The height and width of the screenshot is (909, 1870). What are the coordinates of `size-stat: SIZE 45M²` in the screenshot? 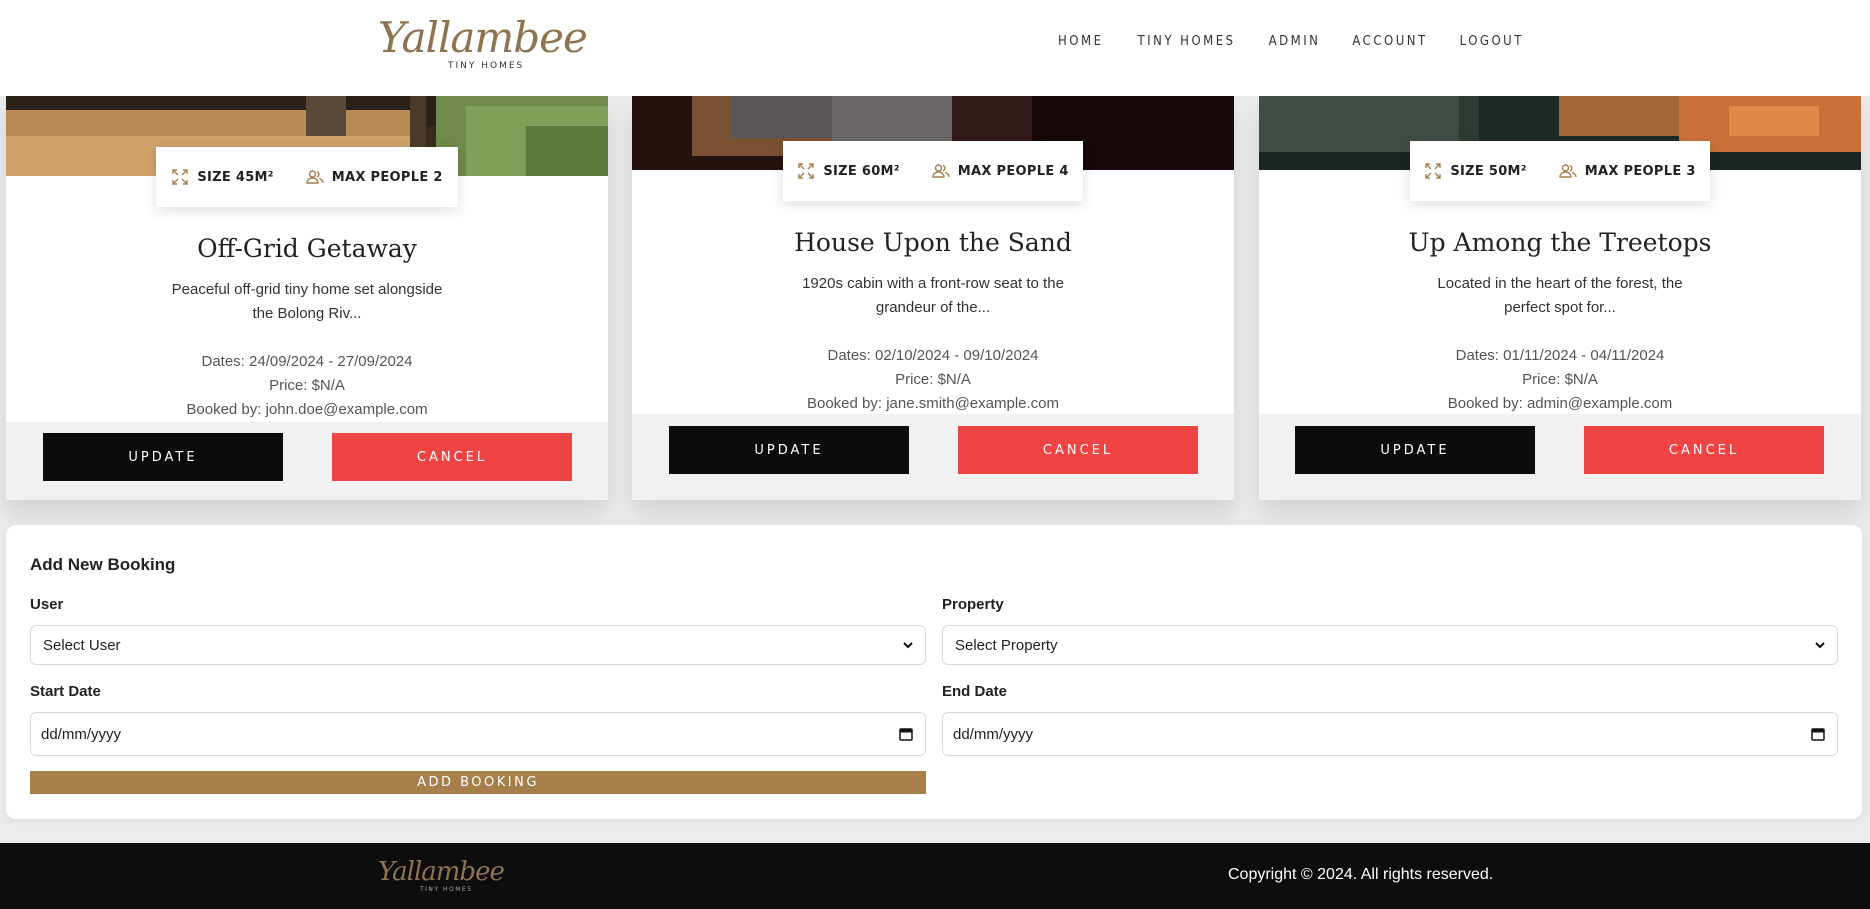 It's located at (222, 177).